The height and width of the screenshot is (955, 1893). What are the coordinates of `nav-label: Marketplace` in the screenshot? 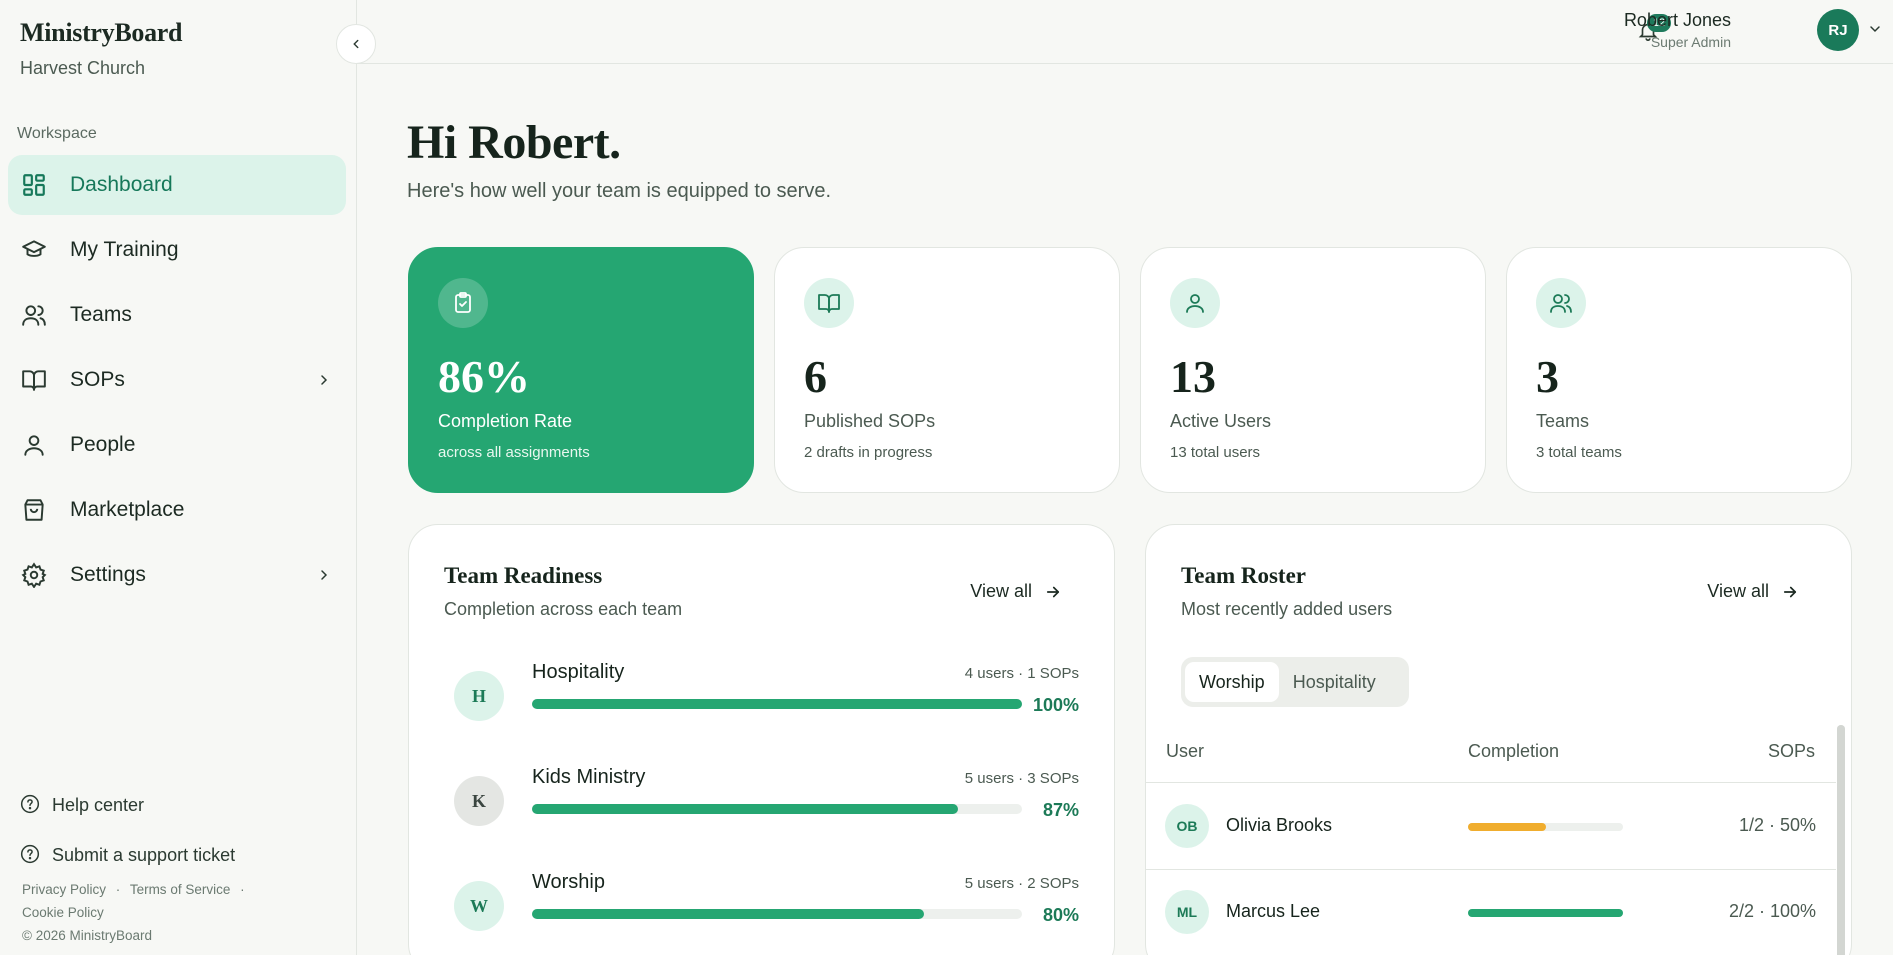 It's located at (127, 509).